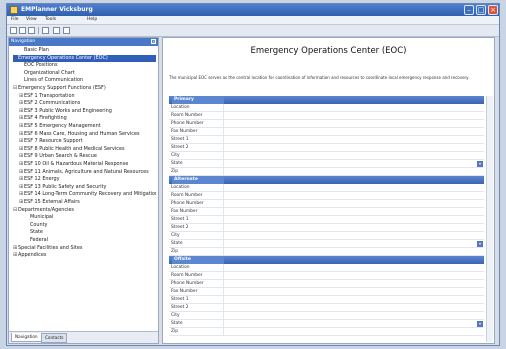 The height and width of the screenshot is (349, 506). What do you see at coordinates (87, 126) in the screenshot?
I see `tree-item: ⊞ESF 5 Emergency Management` at bounding box center [87, 126].